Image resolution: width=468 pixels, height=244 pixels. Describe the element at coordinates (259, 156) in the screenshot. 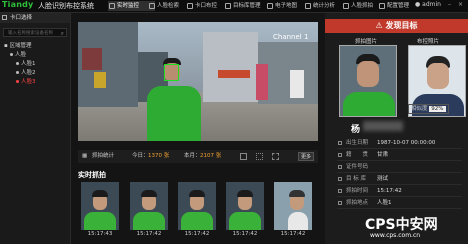

I see `layout-2x2-button` at that location.